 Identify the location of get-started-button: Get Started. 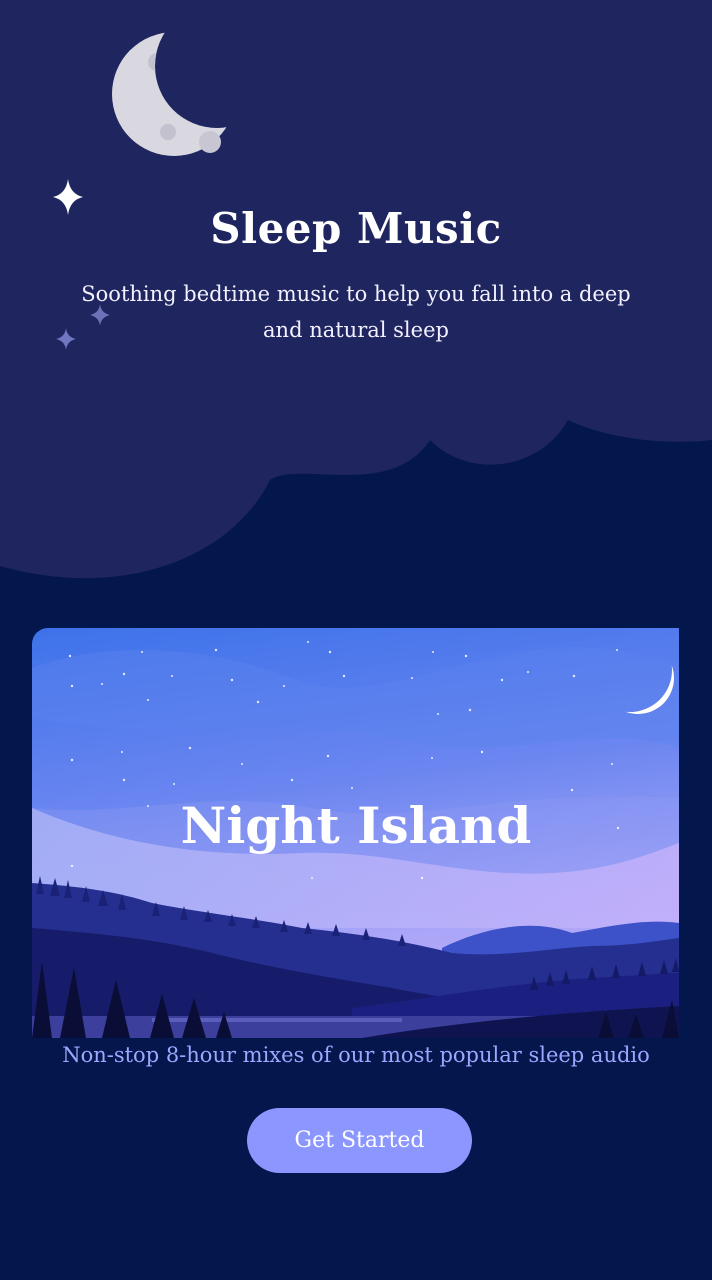
(359, 1140).